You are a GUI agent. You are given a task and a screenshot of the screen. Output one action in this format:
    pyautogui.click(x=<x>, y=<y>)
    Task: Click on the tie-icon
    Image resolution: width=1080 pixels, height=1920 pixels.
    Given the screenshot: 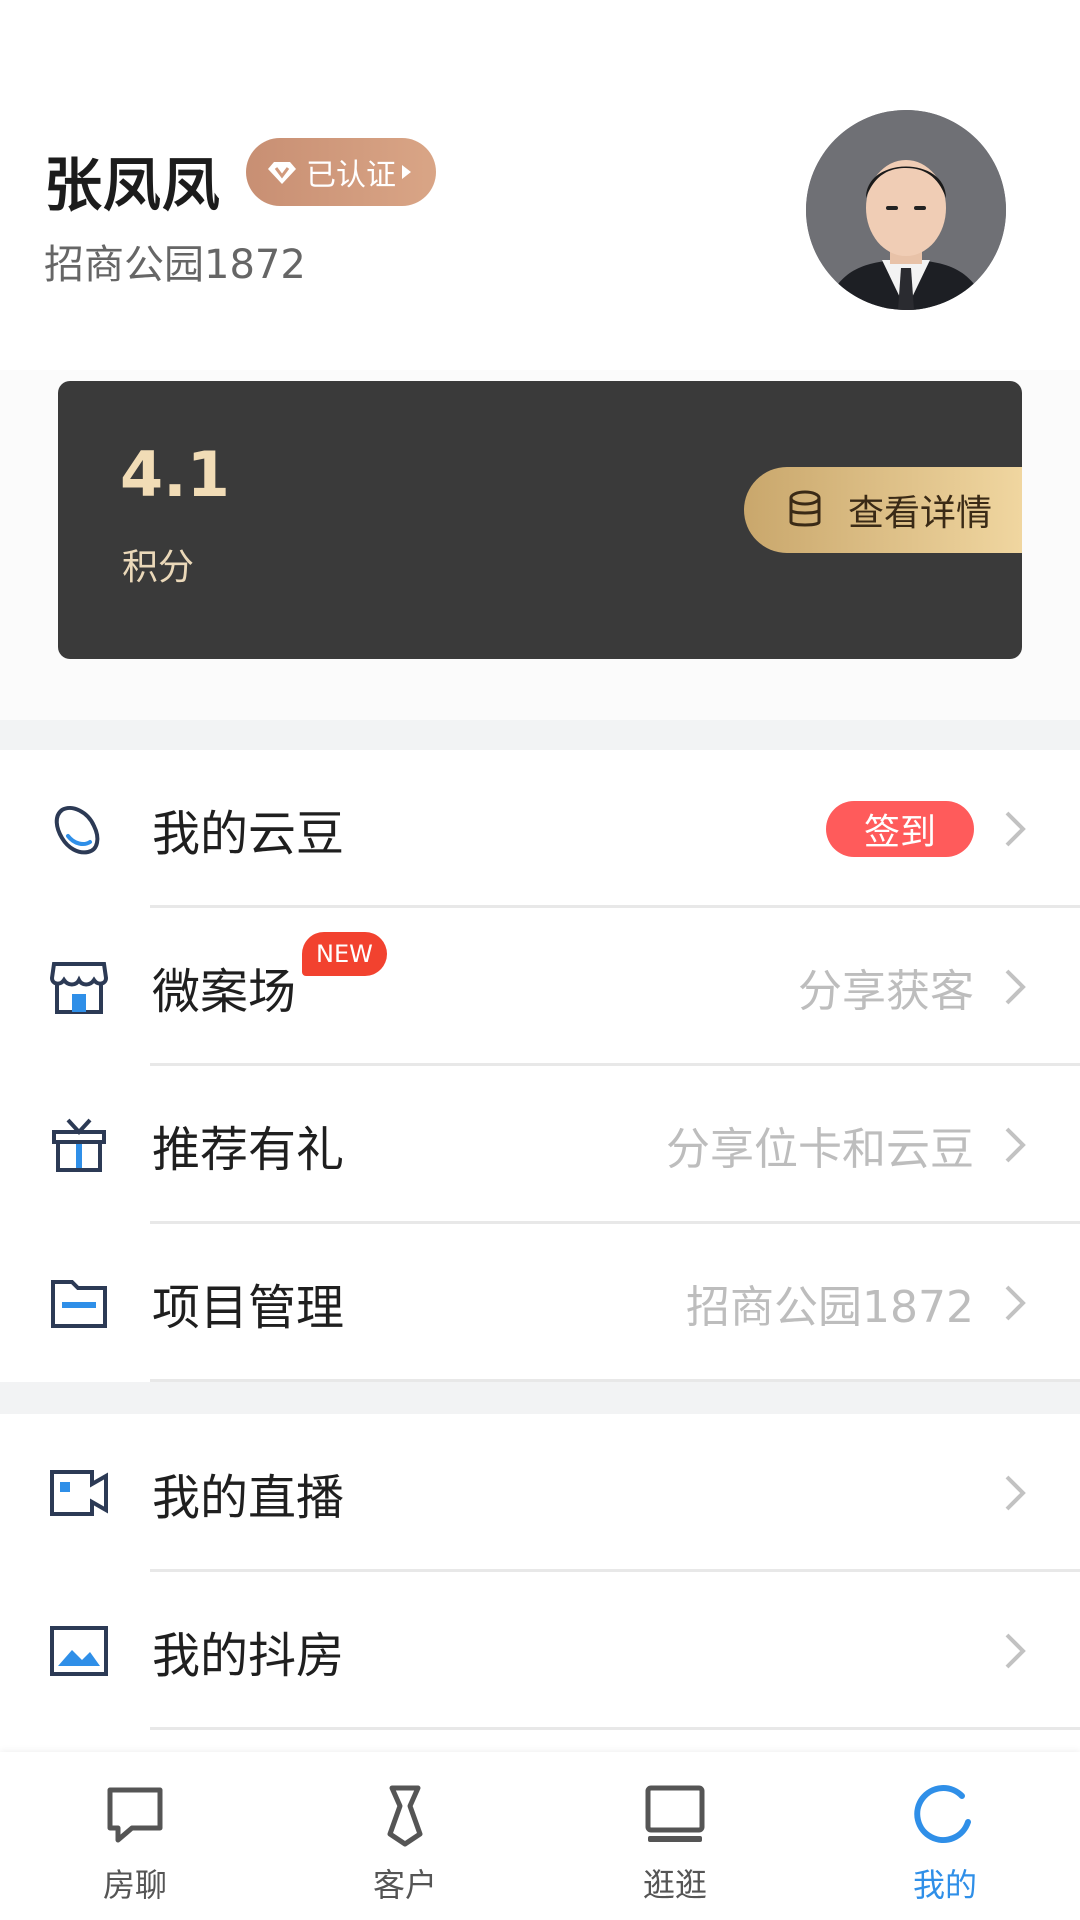 What is the action you would take?
    pyautogui.click(x=405, y=1816)
    